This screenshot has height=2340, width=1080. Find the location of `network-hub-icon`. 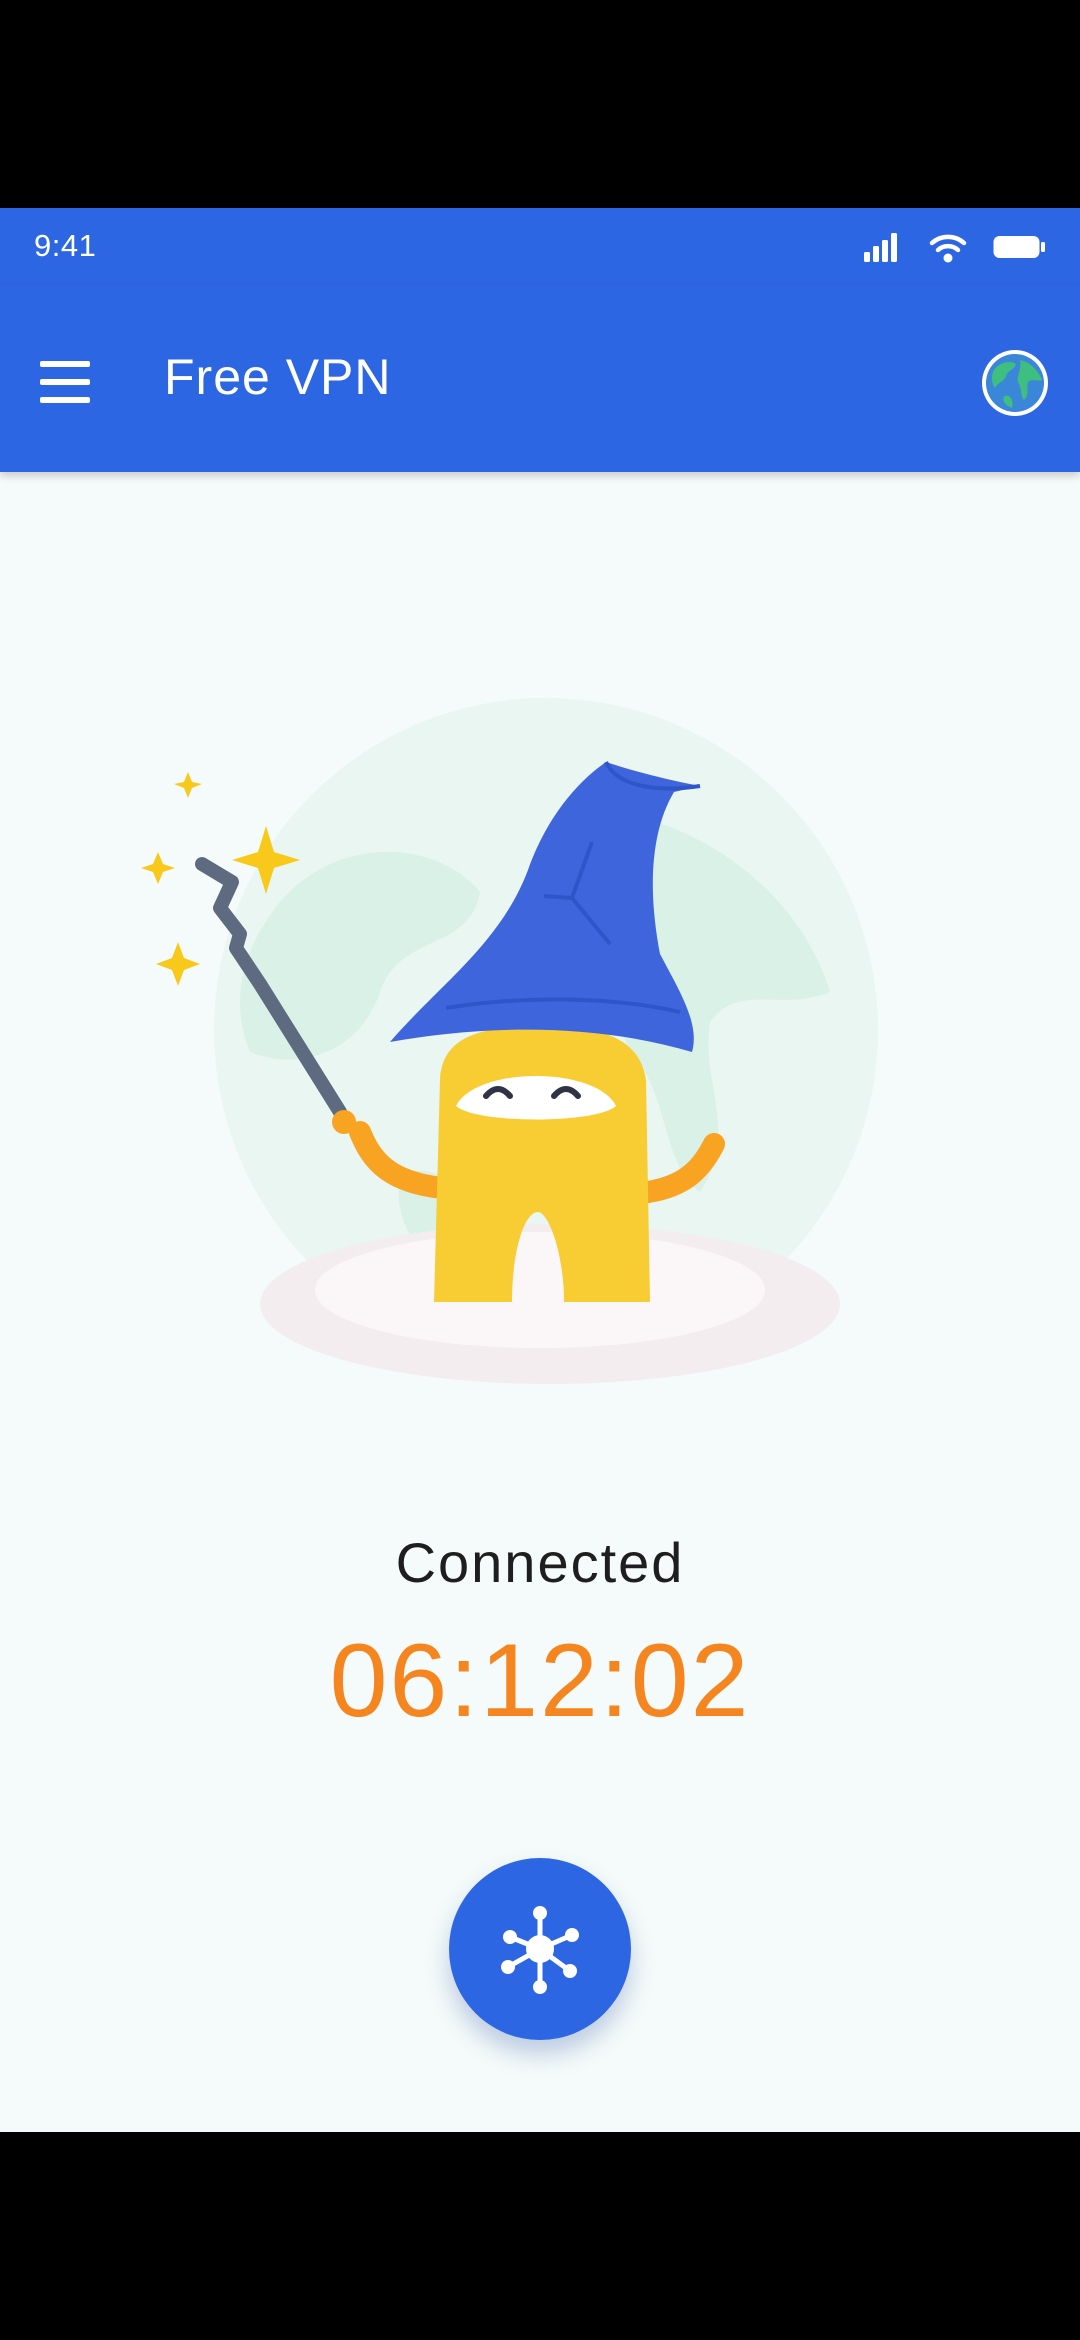

network-hub-icon is located at coordinates (540, 1950).